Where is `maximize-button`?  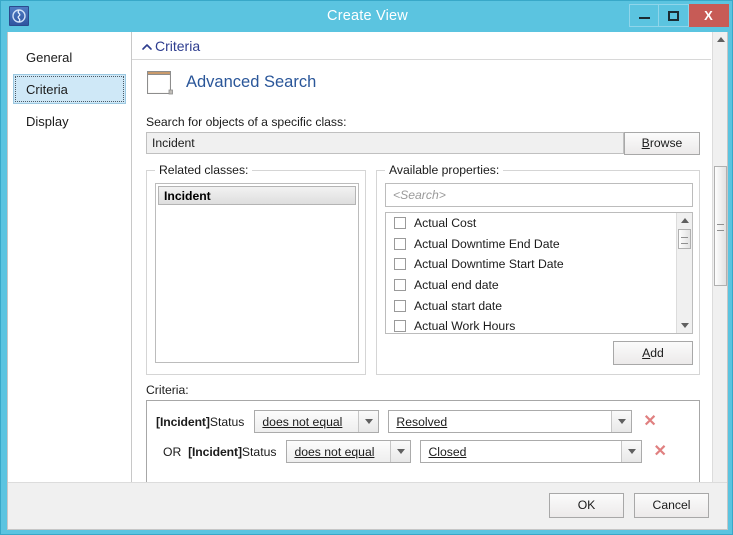 maximize-button is located at coordinates (674, 15).